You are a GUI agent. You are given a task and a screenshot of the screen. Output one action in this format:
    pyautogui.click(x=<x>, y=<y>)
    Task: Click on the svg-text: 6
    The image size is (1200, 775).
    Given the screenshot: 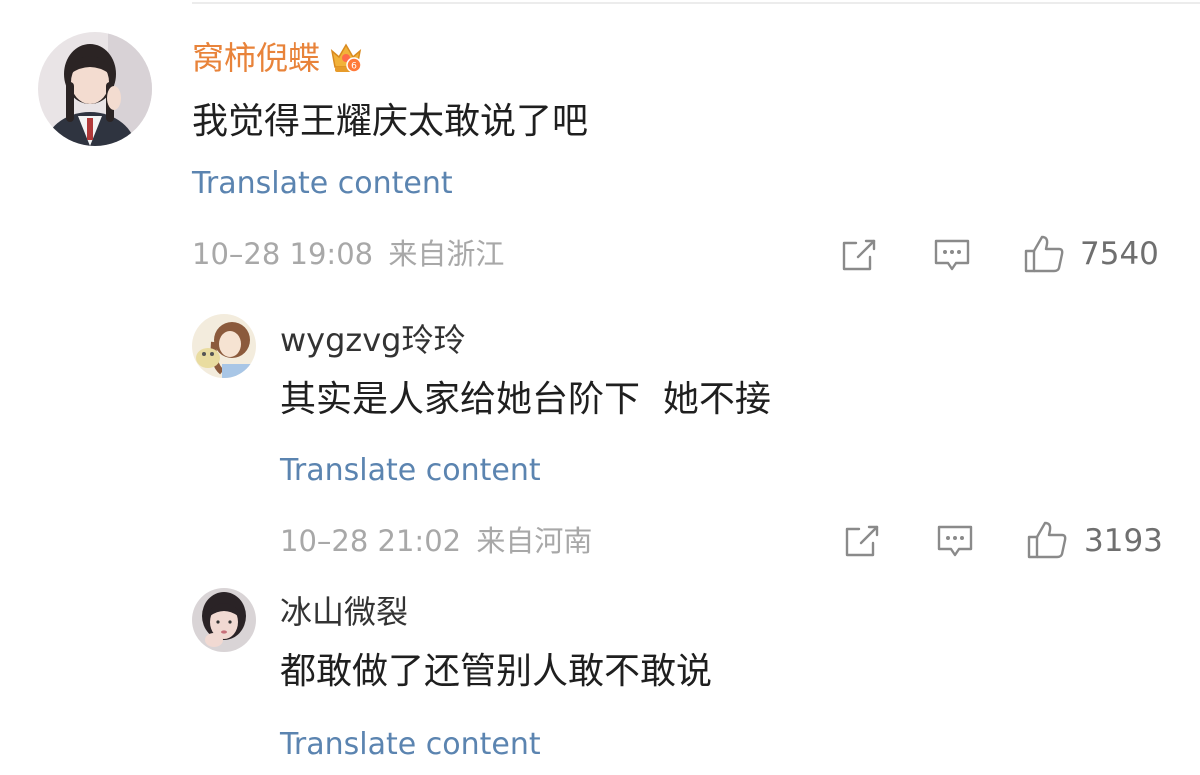 What is the action you would take?
    pyautogui.click(x=354, y=67)
    